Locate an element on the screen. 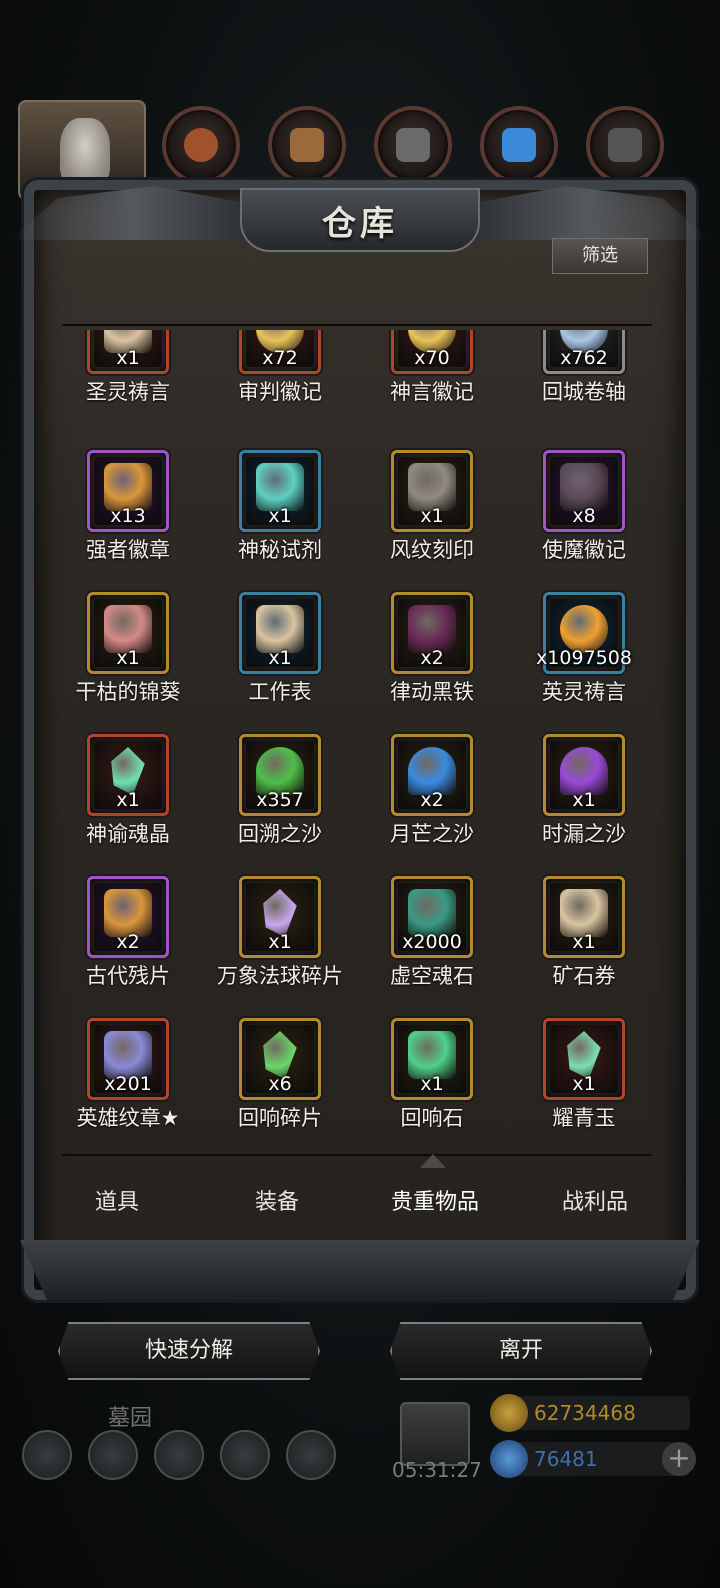 The width and height of the screenshot is (720, 1588). ore-icon is located at coordinates (201, 145).